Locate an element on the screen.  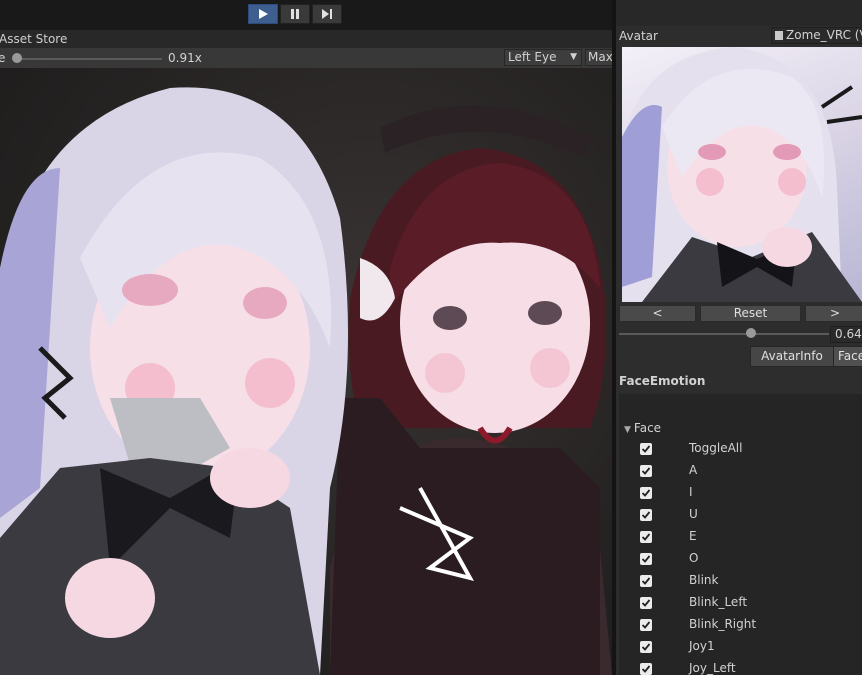
eye-dropdown-value: Left Eye is located at coordinates (532, 57).